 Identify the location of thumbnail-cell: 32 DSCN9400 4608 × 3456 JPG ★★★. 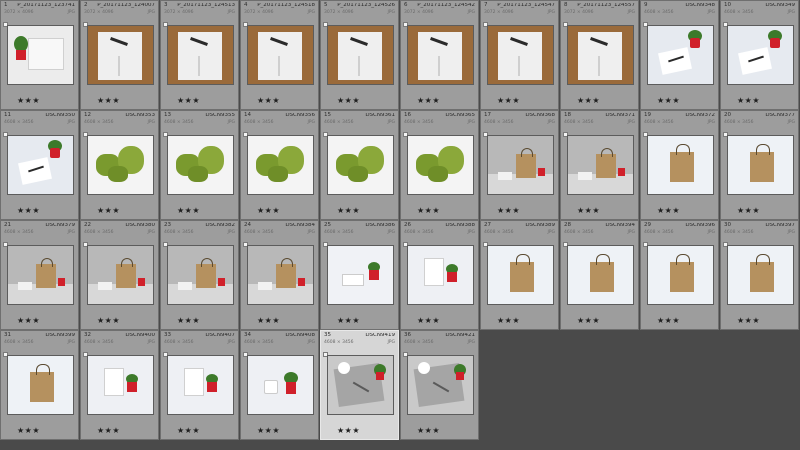
(119, 385).